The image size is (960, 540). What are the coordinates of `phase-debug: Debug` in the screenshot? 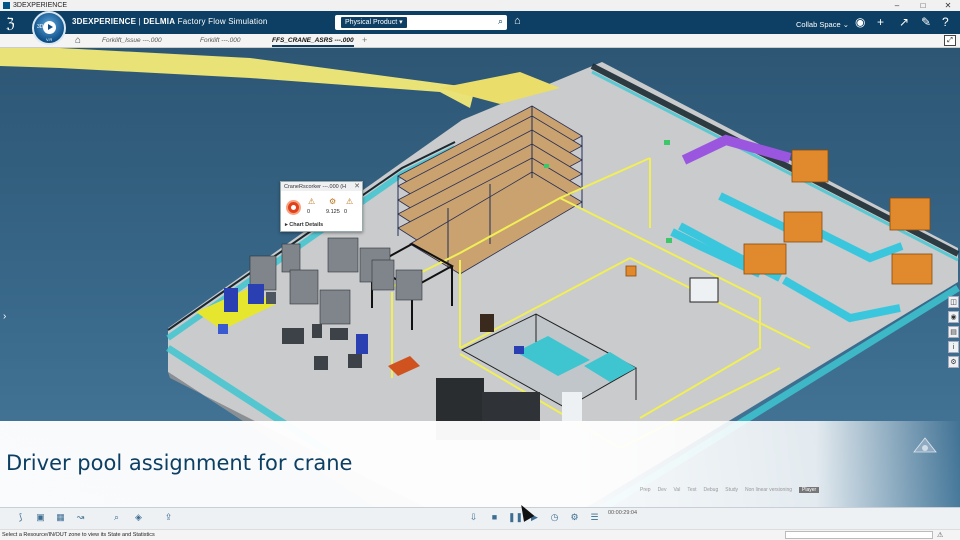 It's located at (711, 490).